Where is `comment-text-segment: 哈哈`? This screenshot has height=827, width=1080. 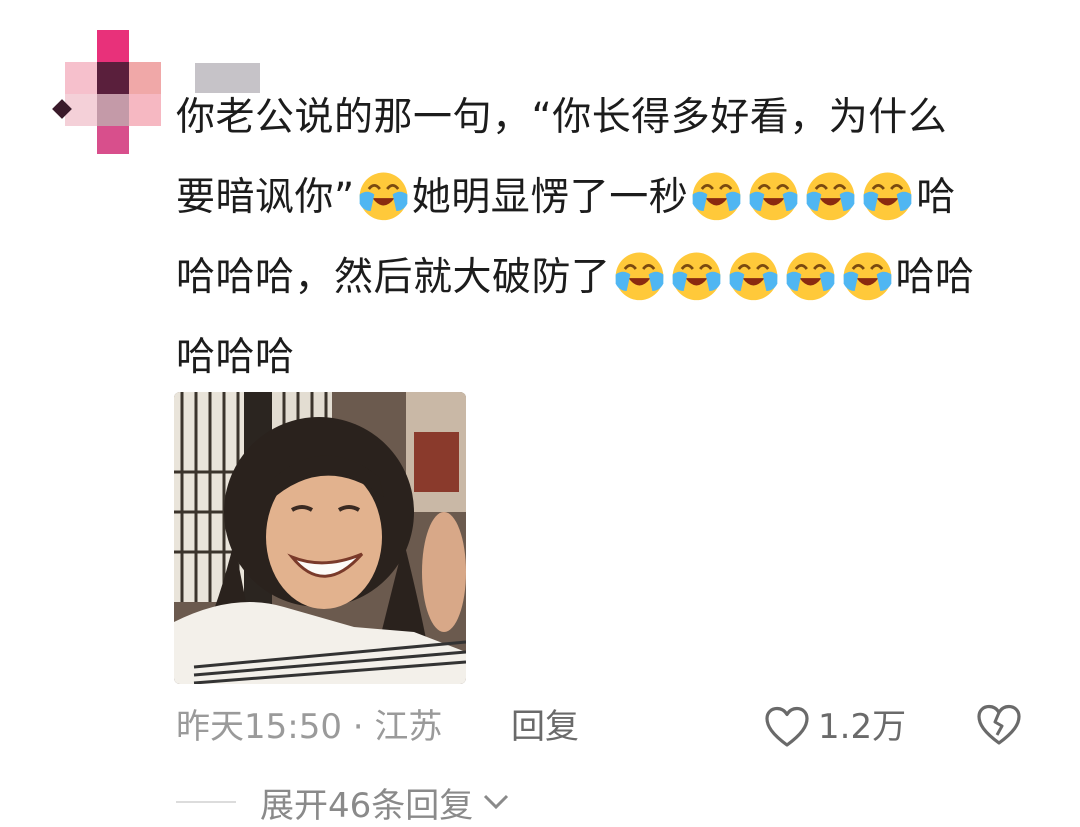 comment-text-segment: 哈哈 is located at coordinates (935, 277).